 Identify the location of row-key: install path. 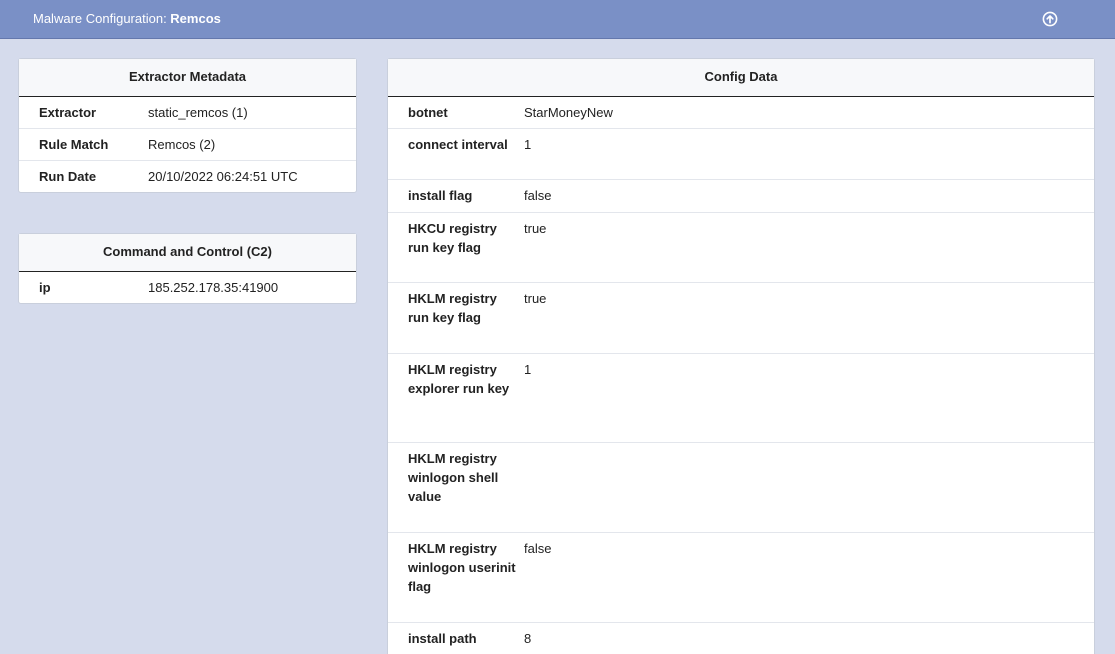
(442, 638).